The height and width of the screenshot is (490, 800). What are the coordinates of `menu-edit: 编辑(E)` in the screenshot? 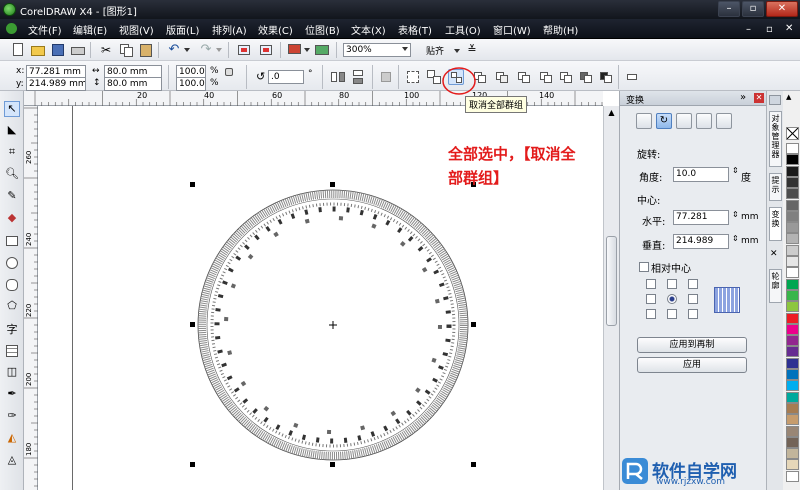 It's located at (90, 29).